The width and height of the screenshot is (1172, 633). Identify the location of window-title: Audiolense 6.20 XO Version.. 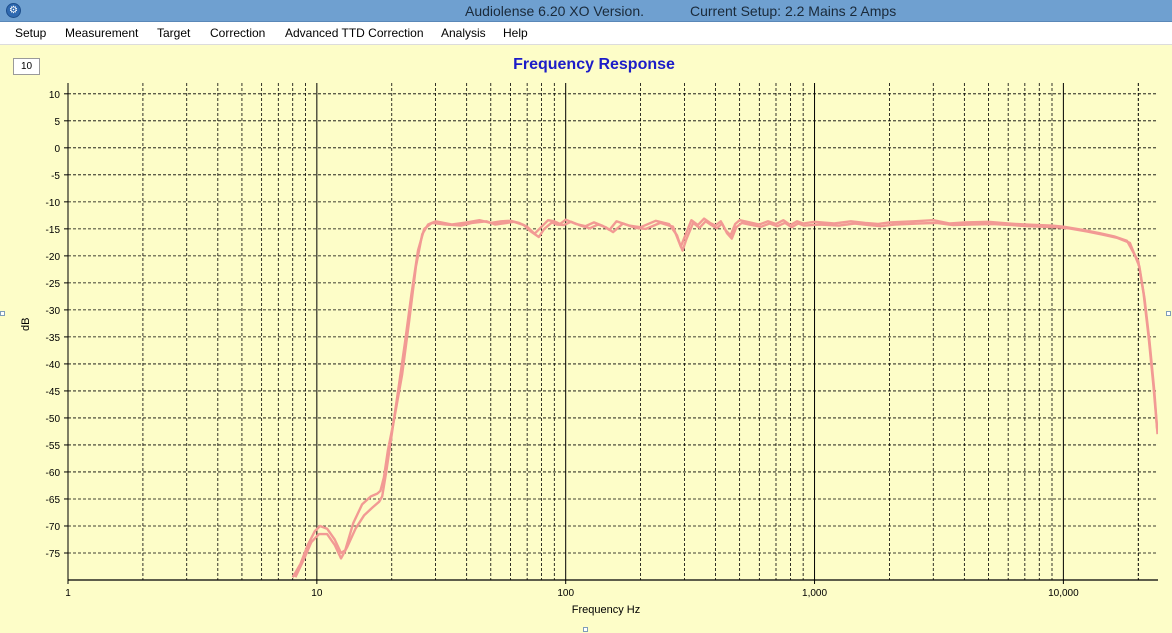
(555, 11).